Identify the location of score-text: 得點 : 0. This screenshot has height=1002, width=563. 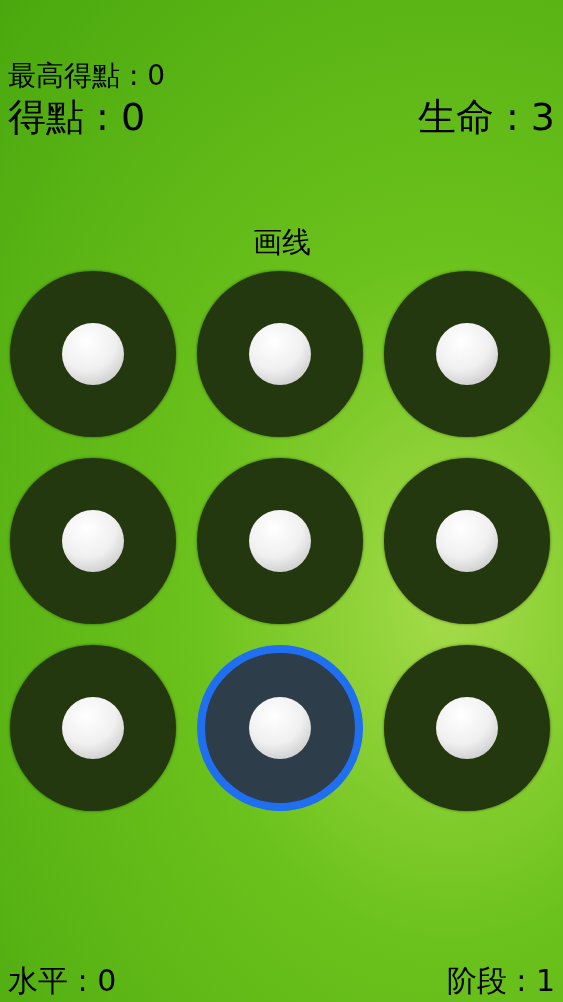
(77, 117).